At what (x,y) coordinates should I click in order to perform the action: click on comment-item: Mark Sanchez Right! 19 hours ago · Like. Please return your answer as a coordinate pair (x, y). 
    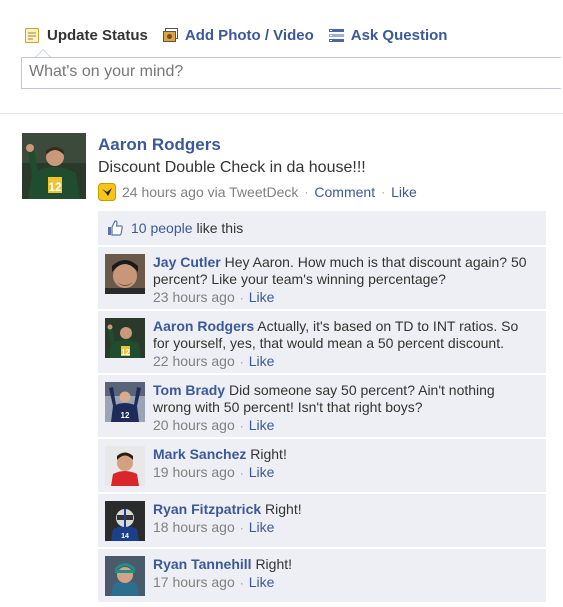
    Looking at the image, I should click on (322, 465).